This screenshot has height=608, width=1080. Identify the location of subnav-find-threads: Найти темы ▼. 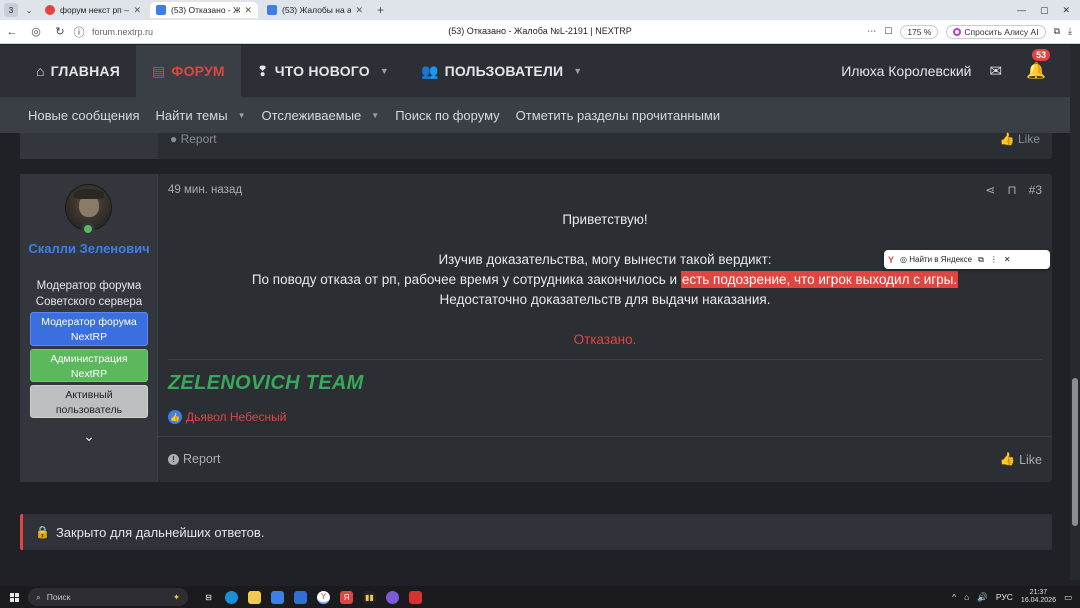
(201, 115).